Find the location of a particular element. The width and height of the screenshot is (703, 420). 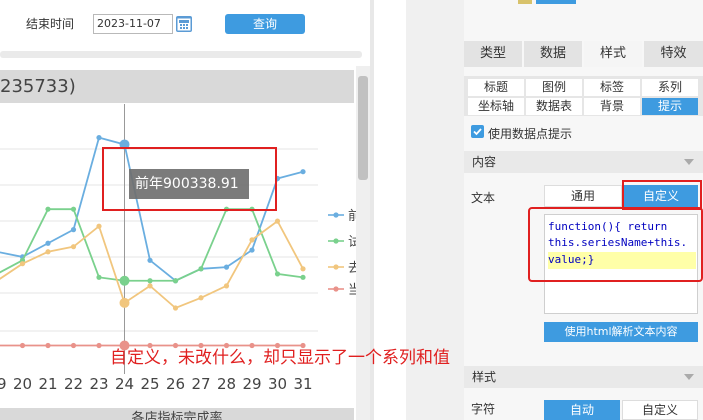

subtab-title: 标题 is located at coordinates (496, 87).